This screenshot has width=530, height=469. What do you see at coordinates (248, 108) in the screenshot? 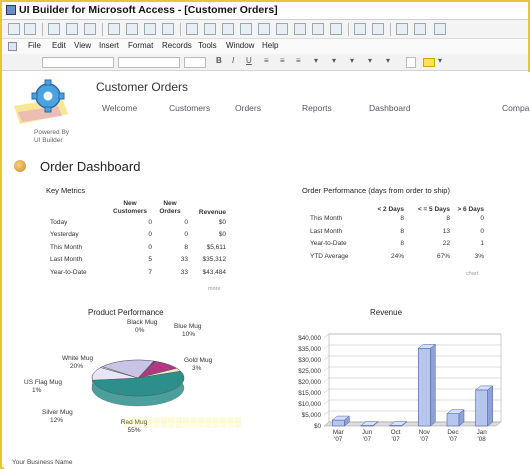
I see `nav-orders: Orders` at bounding box center [248, 108].